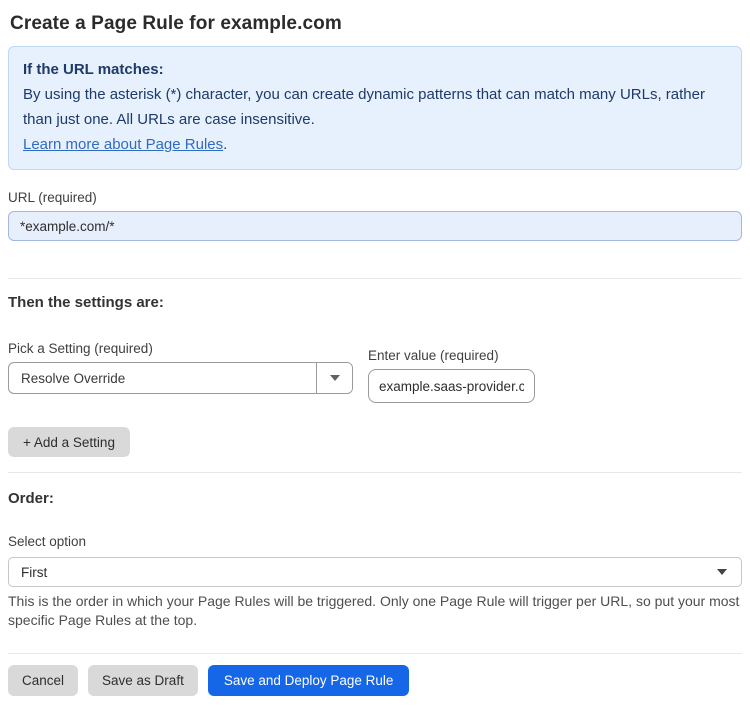 Image resolution: width=750 pixels, height=716 pixels. I want to click on page-title: Create a Page Rule for example.com, so click(176, 23).